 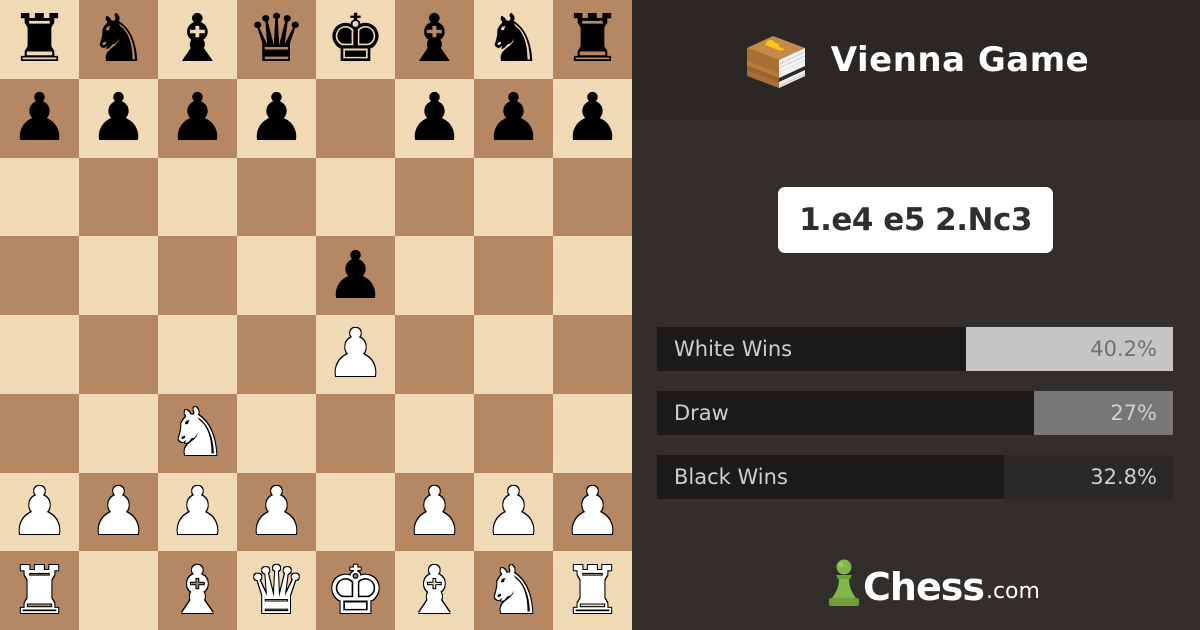 What do you see at coordinates (355, 197) in the screenshot?
I see `square-e6` at bounding box center [355, 197].